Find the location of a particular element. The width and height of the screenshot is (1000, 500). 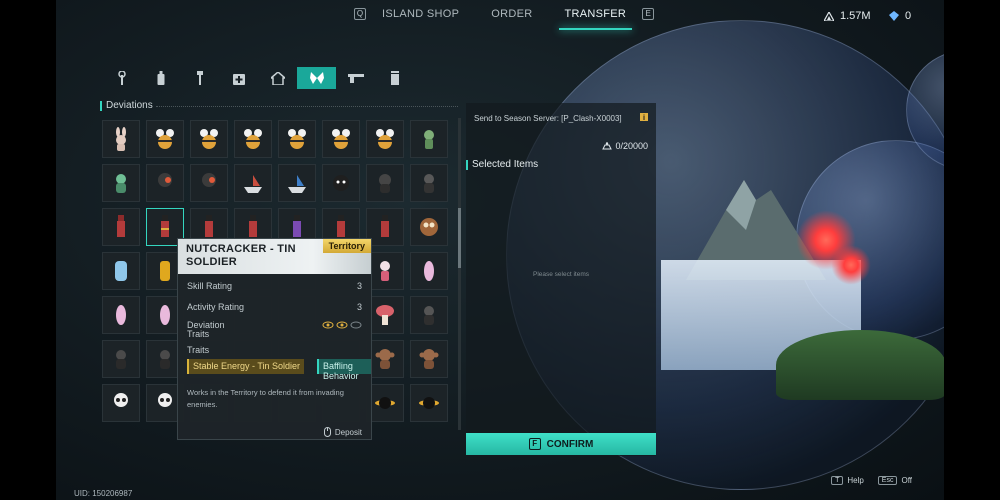

secondary-currency: 0 is located at coordinates (900, 16).